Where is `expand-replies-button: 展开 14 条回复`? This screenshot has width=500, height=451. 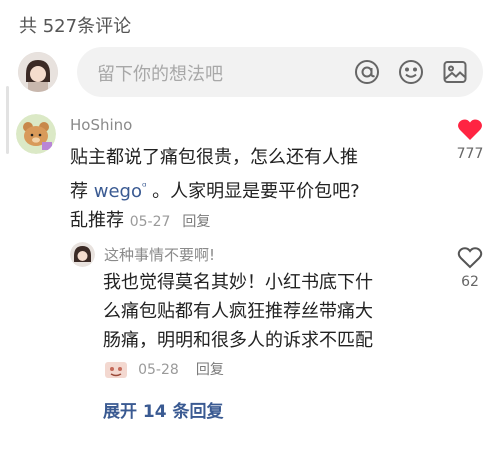 expand-replies-button: 展开 14 条回复 is located at coordinates (163, 409).